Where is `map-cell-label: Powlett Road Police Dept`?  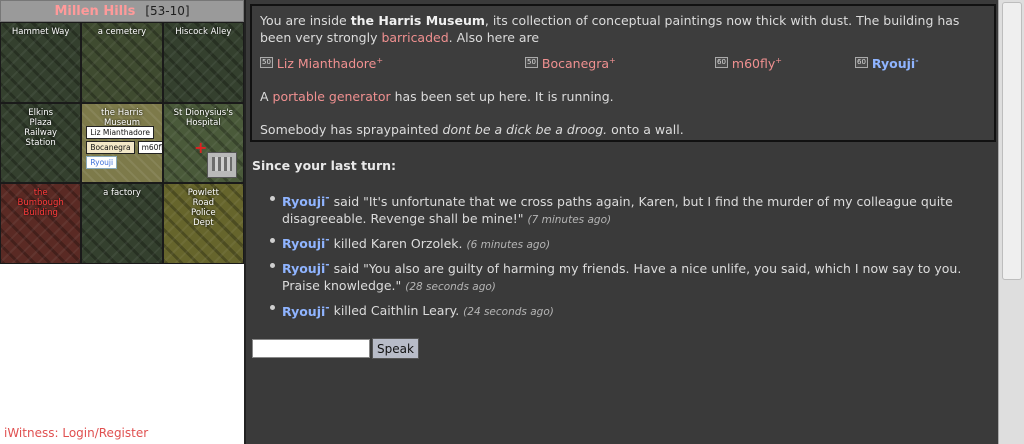 map-cell-label: Powlett Road Police Dept is located at coordinates (203, 208).